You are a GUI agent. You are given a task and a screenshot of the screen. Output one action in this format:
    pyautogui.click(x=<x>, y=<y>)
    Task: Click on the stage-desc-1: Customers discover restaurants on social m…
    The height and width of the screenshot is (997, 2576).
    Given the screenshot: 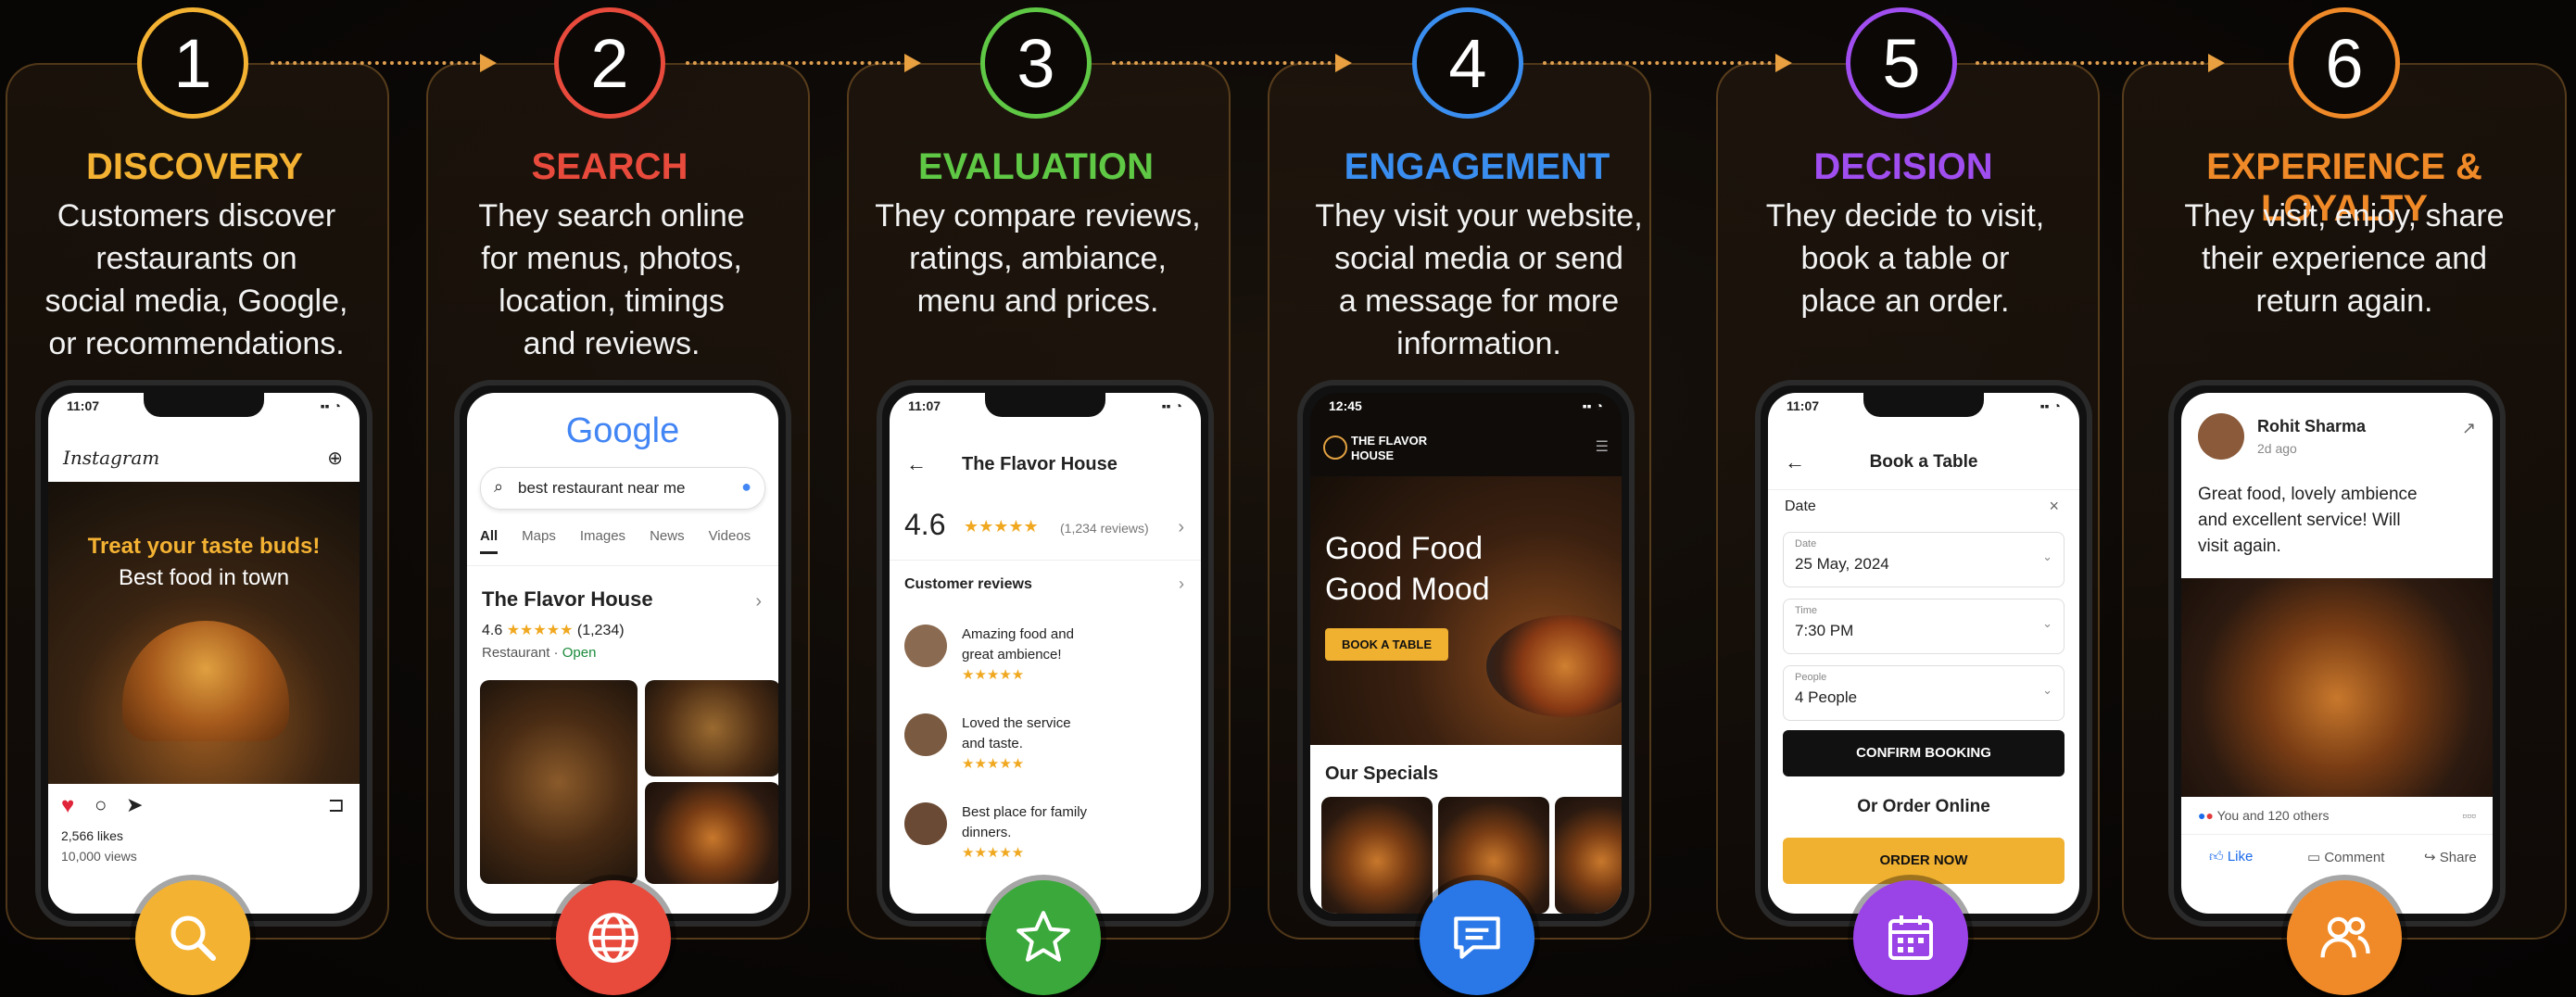 What is the action you would take?
    pyautogui.click(x=196, y=279)
    